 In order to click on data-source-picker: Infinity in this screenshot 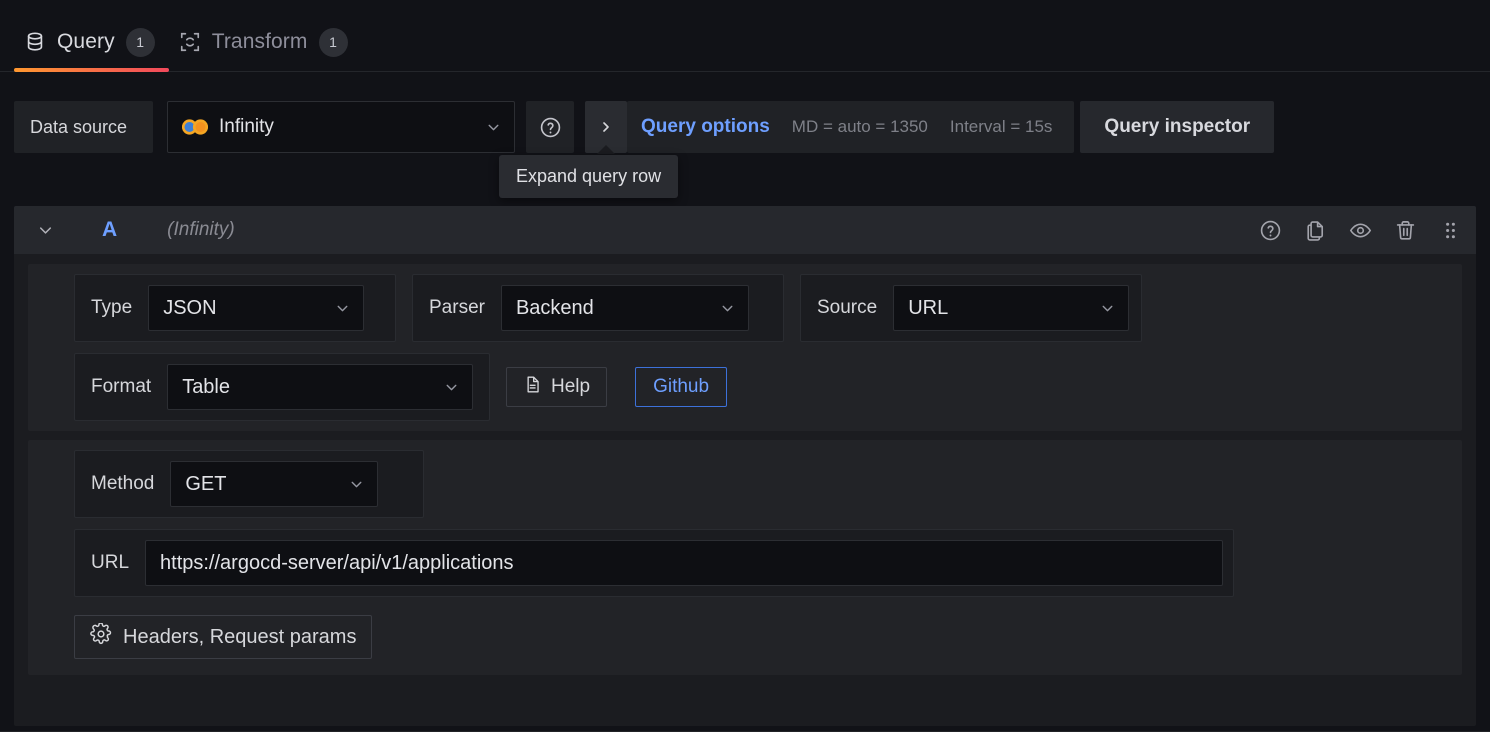, I will do `click(341, 127)`.